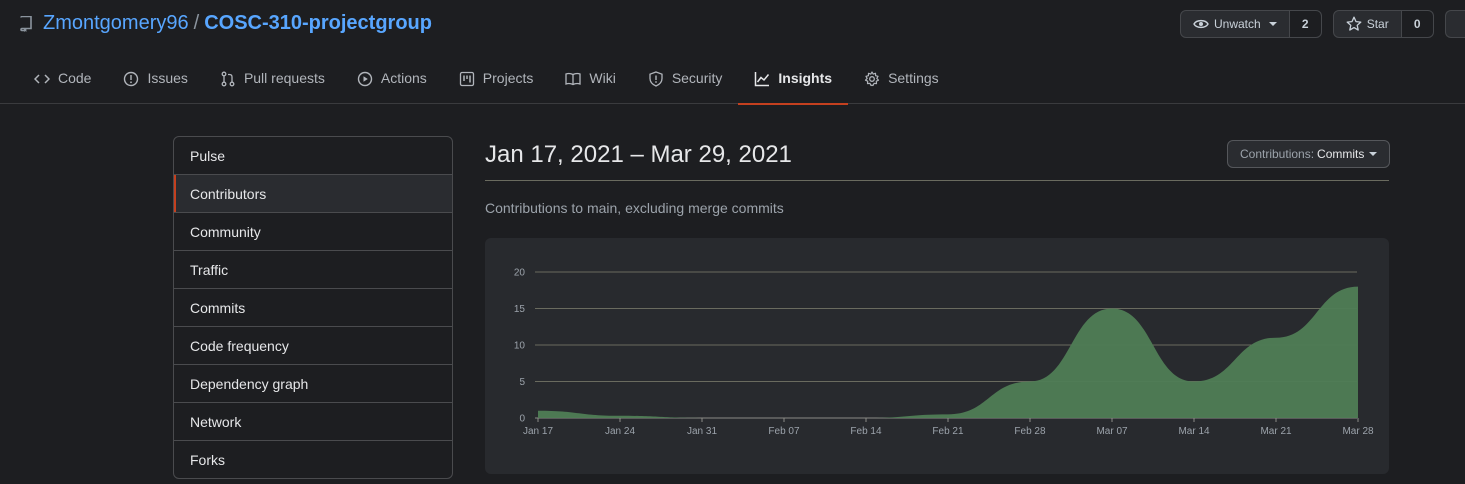  What do you see at coordinates (656, 79) in the screenshot?
I see `shield-icon` at bounding box center [656, 79].